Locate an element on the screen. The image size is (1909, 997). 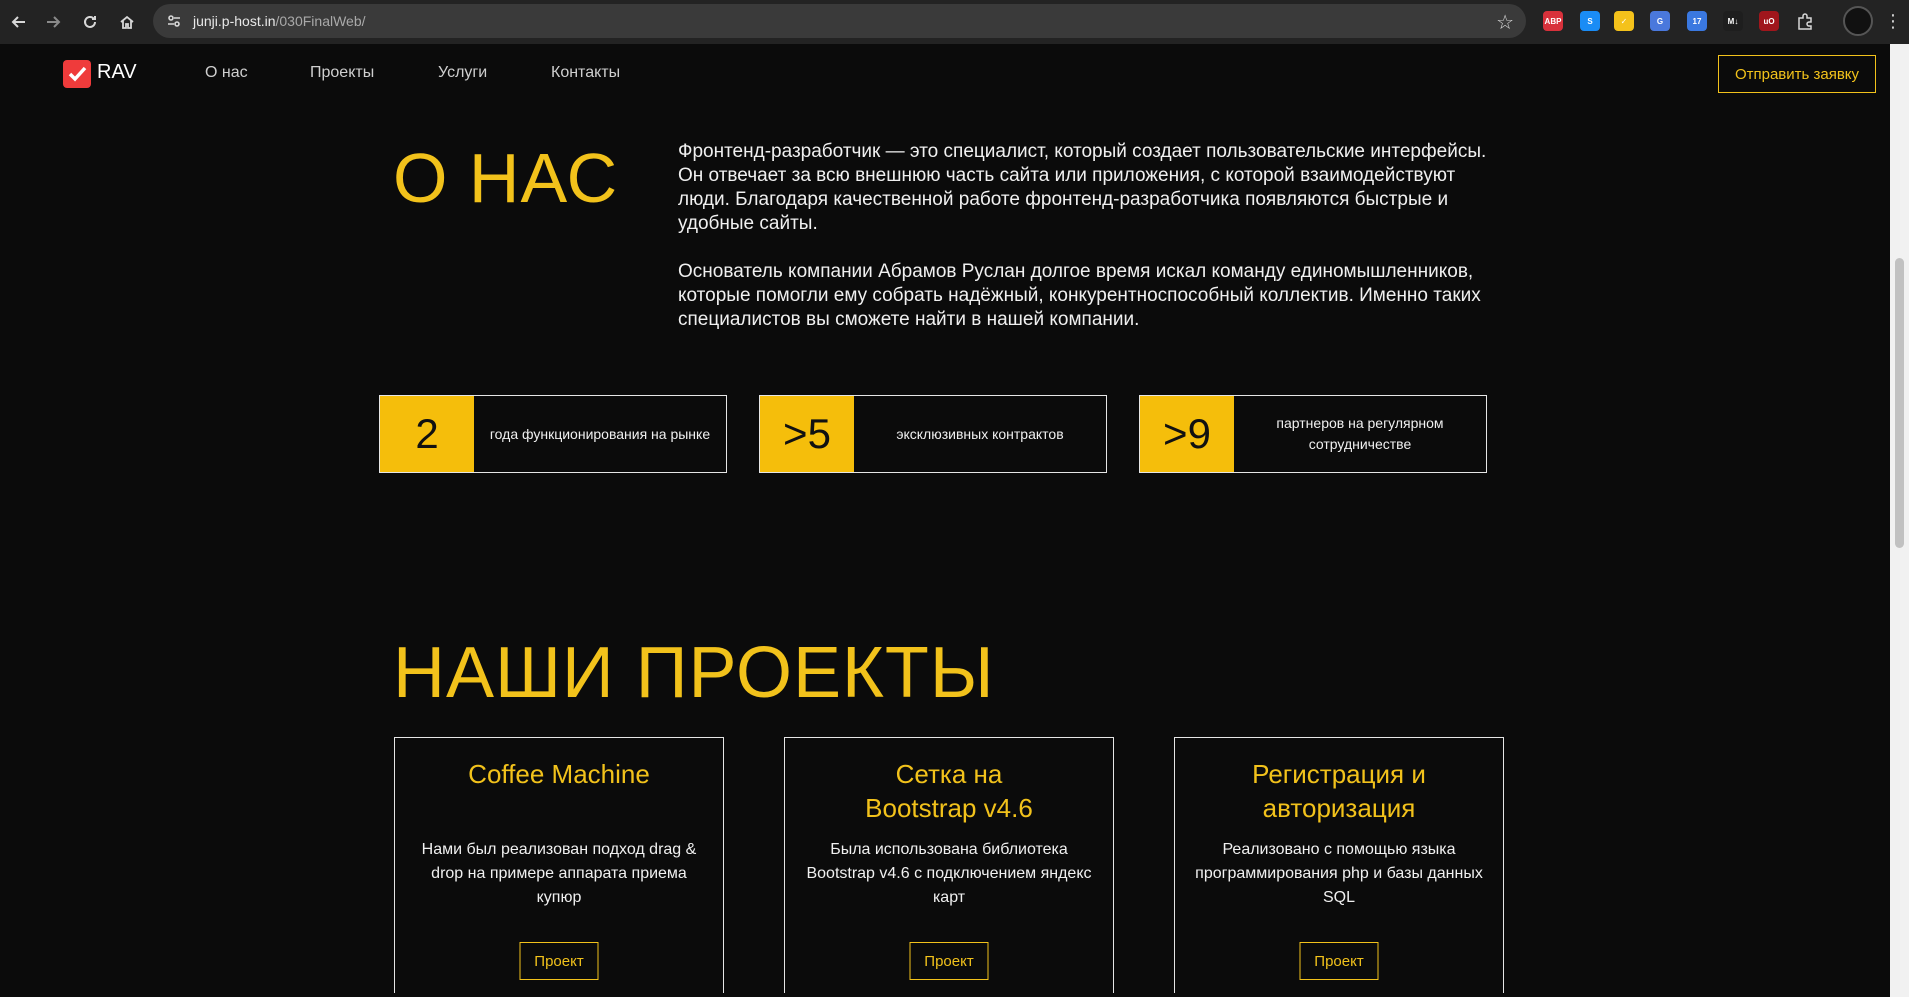
url-text: junji.p-host.in/030FinalWeb/ is located at coordinates (279, 21).